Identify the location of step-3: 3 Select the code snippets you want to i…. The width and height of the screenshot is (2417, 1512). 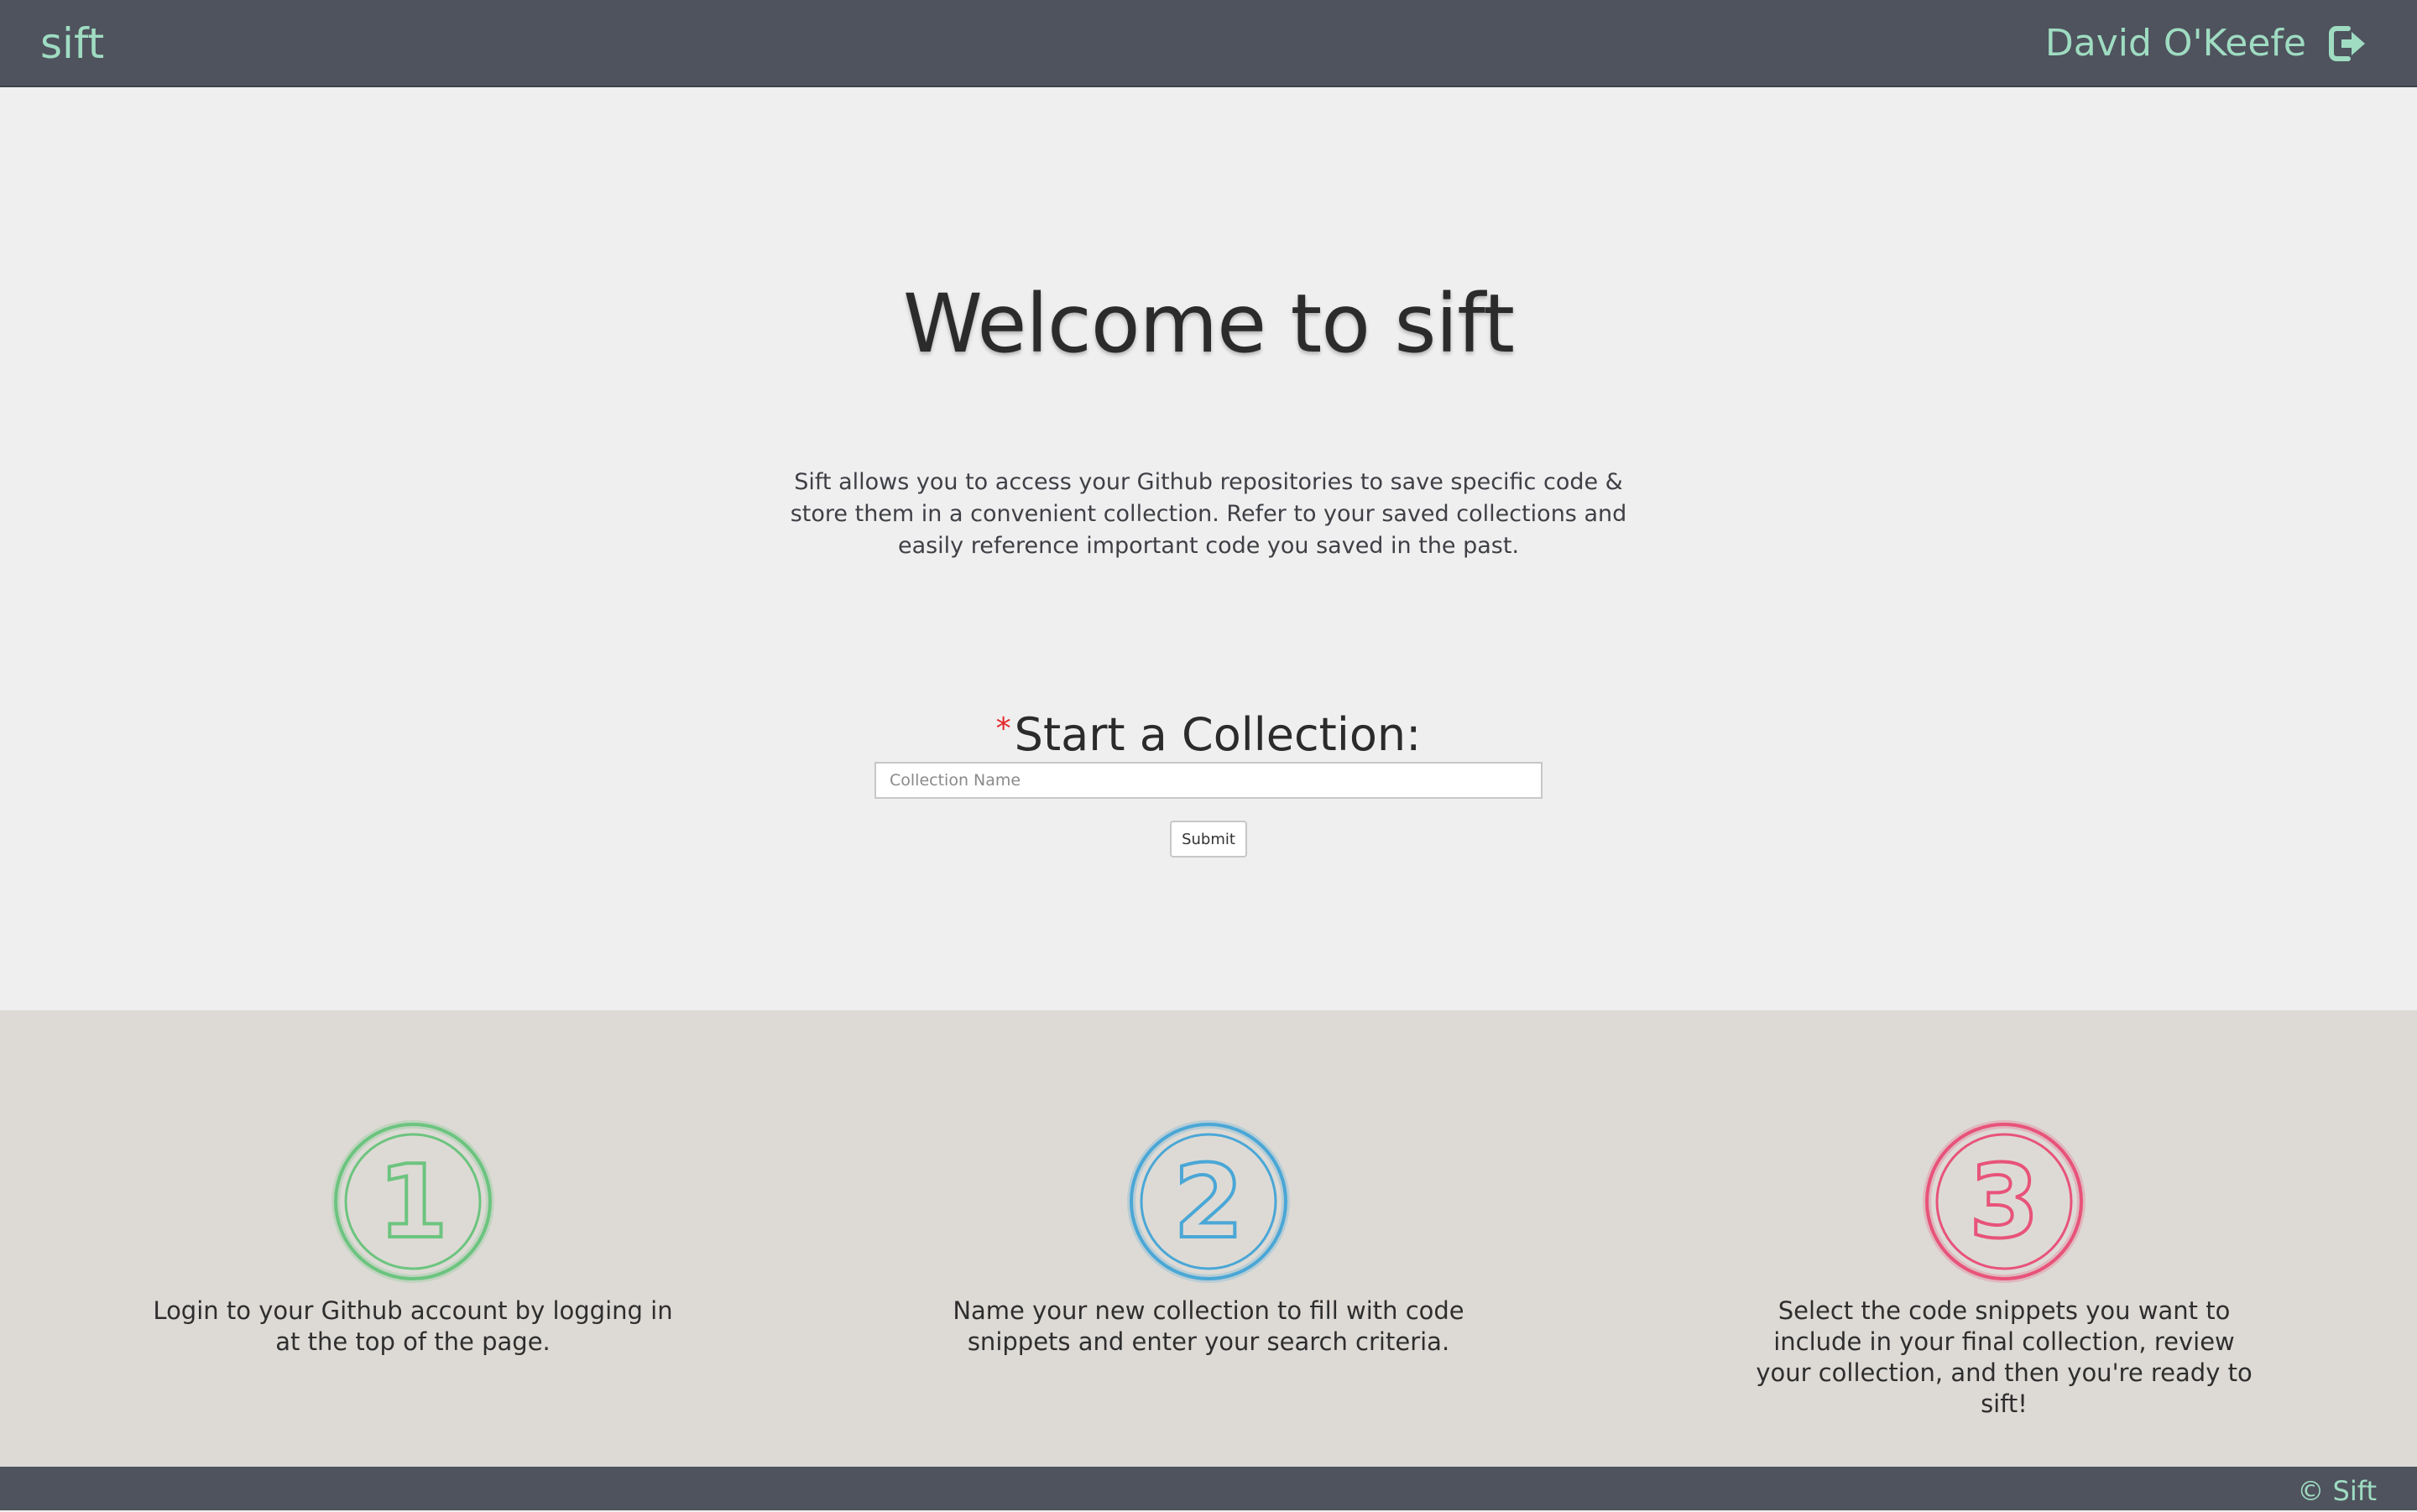
(2004, 1238).